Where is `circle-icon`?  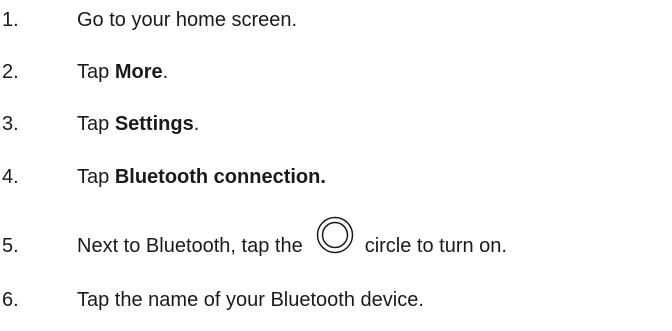
circle-icon is located at coordinates (335, 235).